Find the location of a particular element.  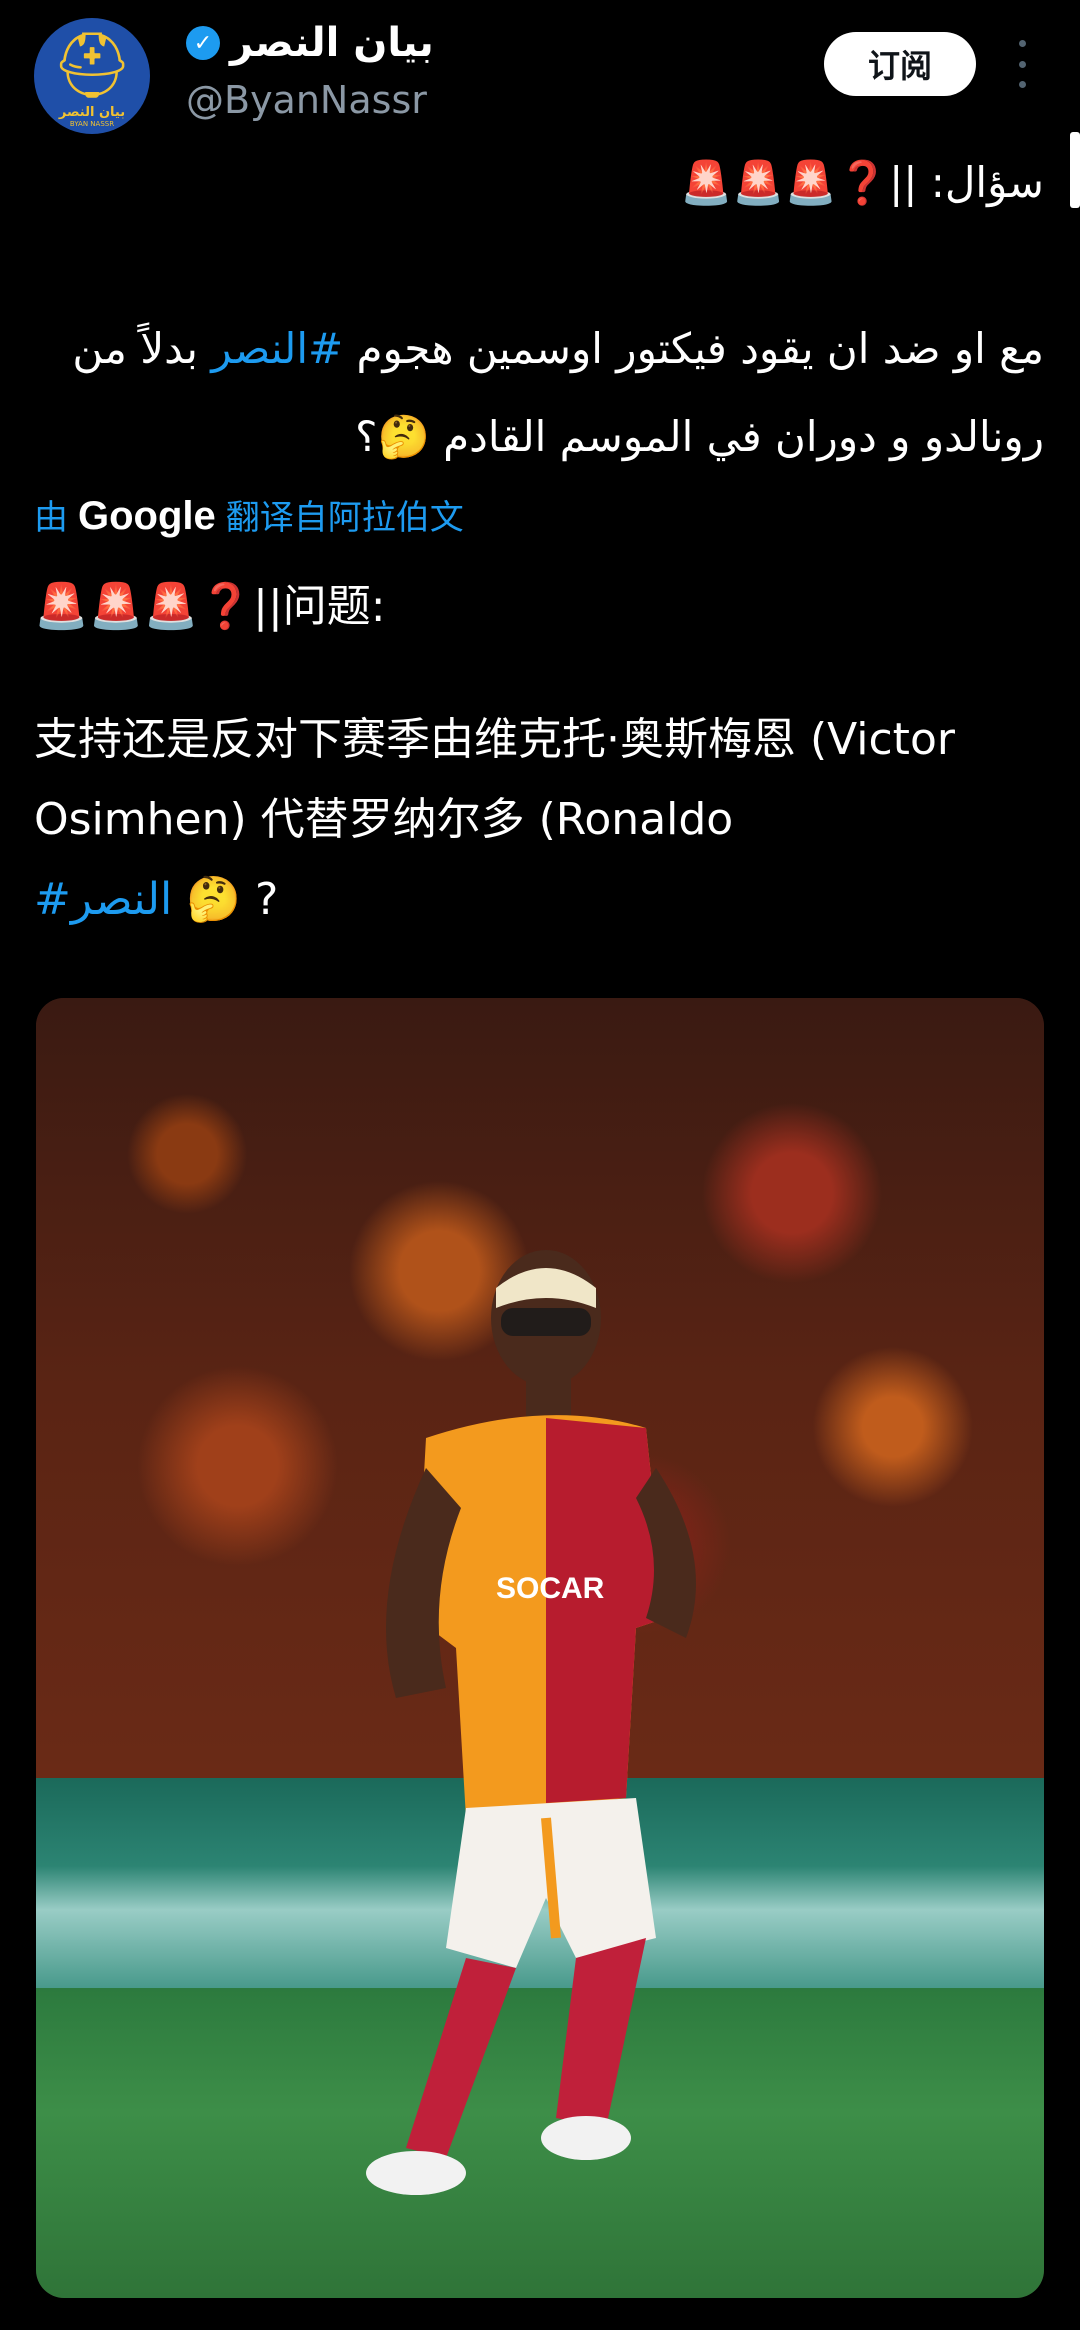

scrollbar is located at coordinates (1075, 170).